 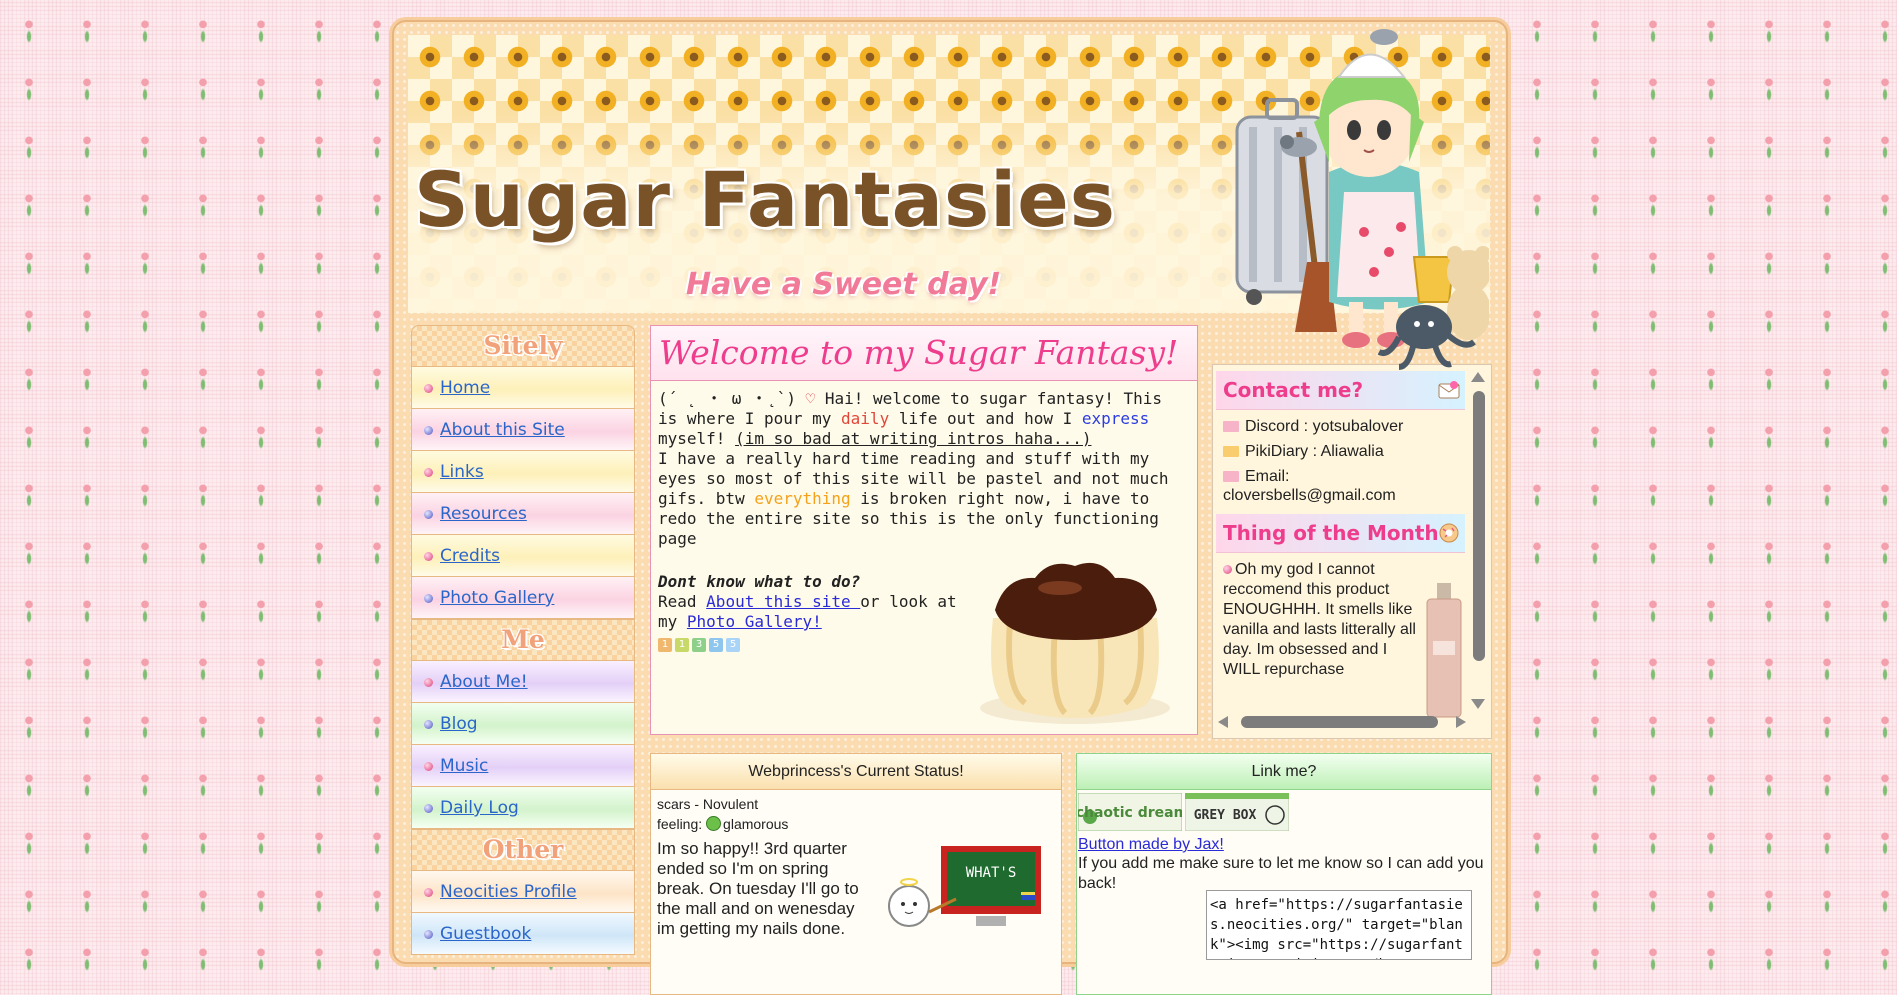 I want to click on nav-item-music: Music, so click(x=523, y=766).